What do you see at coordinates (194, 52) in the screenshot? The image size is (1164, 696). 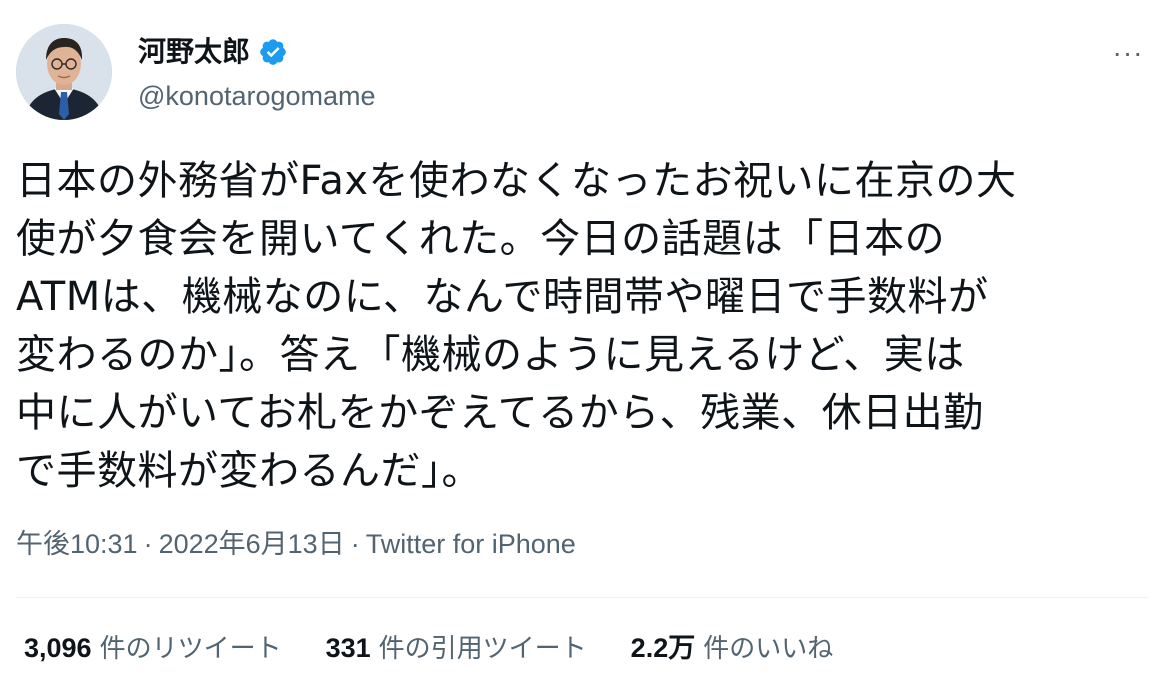 I see `display-name: 河野太郎` at bounding box center [194, 52].